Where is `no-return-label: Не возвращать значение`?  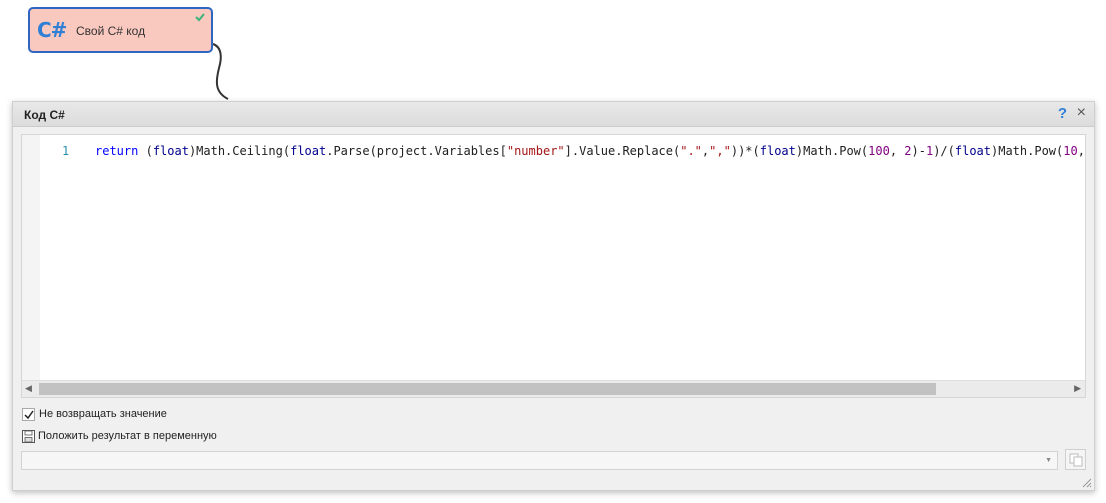 no-return-label: Не возвращать значение is located at coordinates (103, 414).